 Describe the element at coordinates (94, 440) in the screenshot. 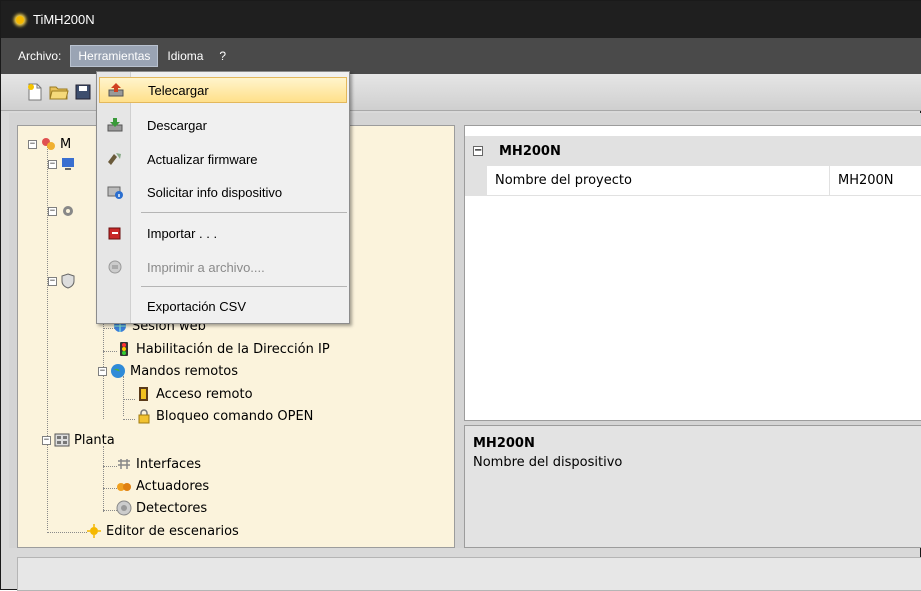

I see `tree-item-label: Planta` at that location.